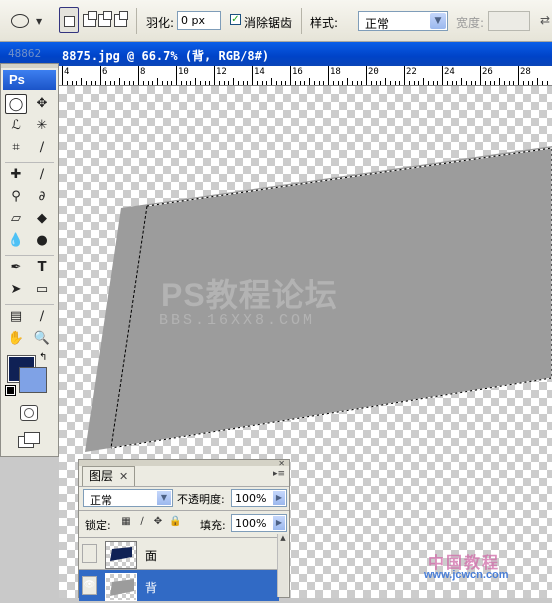 The height and width of the screenshot is (603, 552). I want to click on width-input, so click(509, 21).